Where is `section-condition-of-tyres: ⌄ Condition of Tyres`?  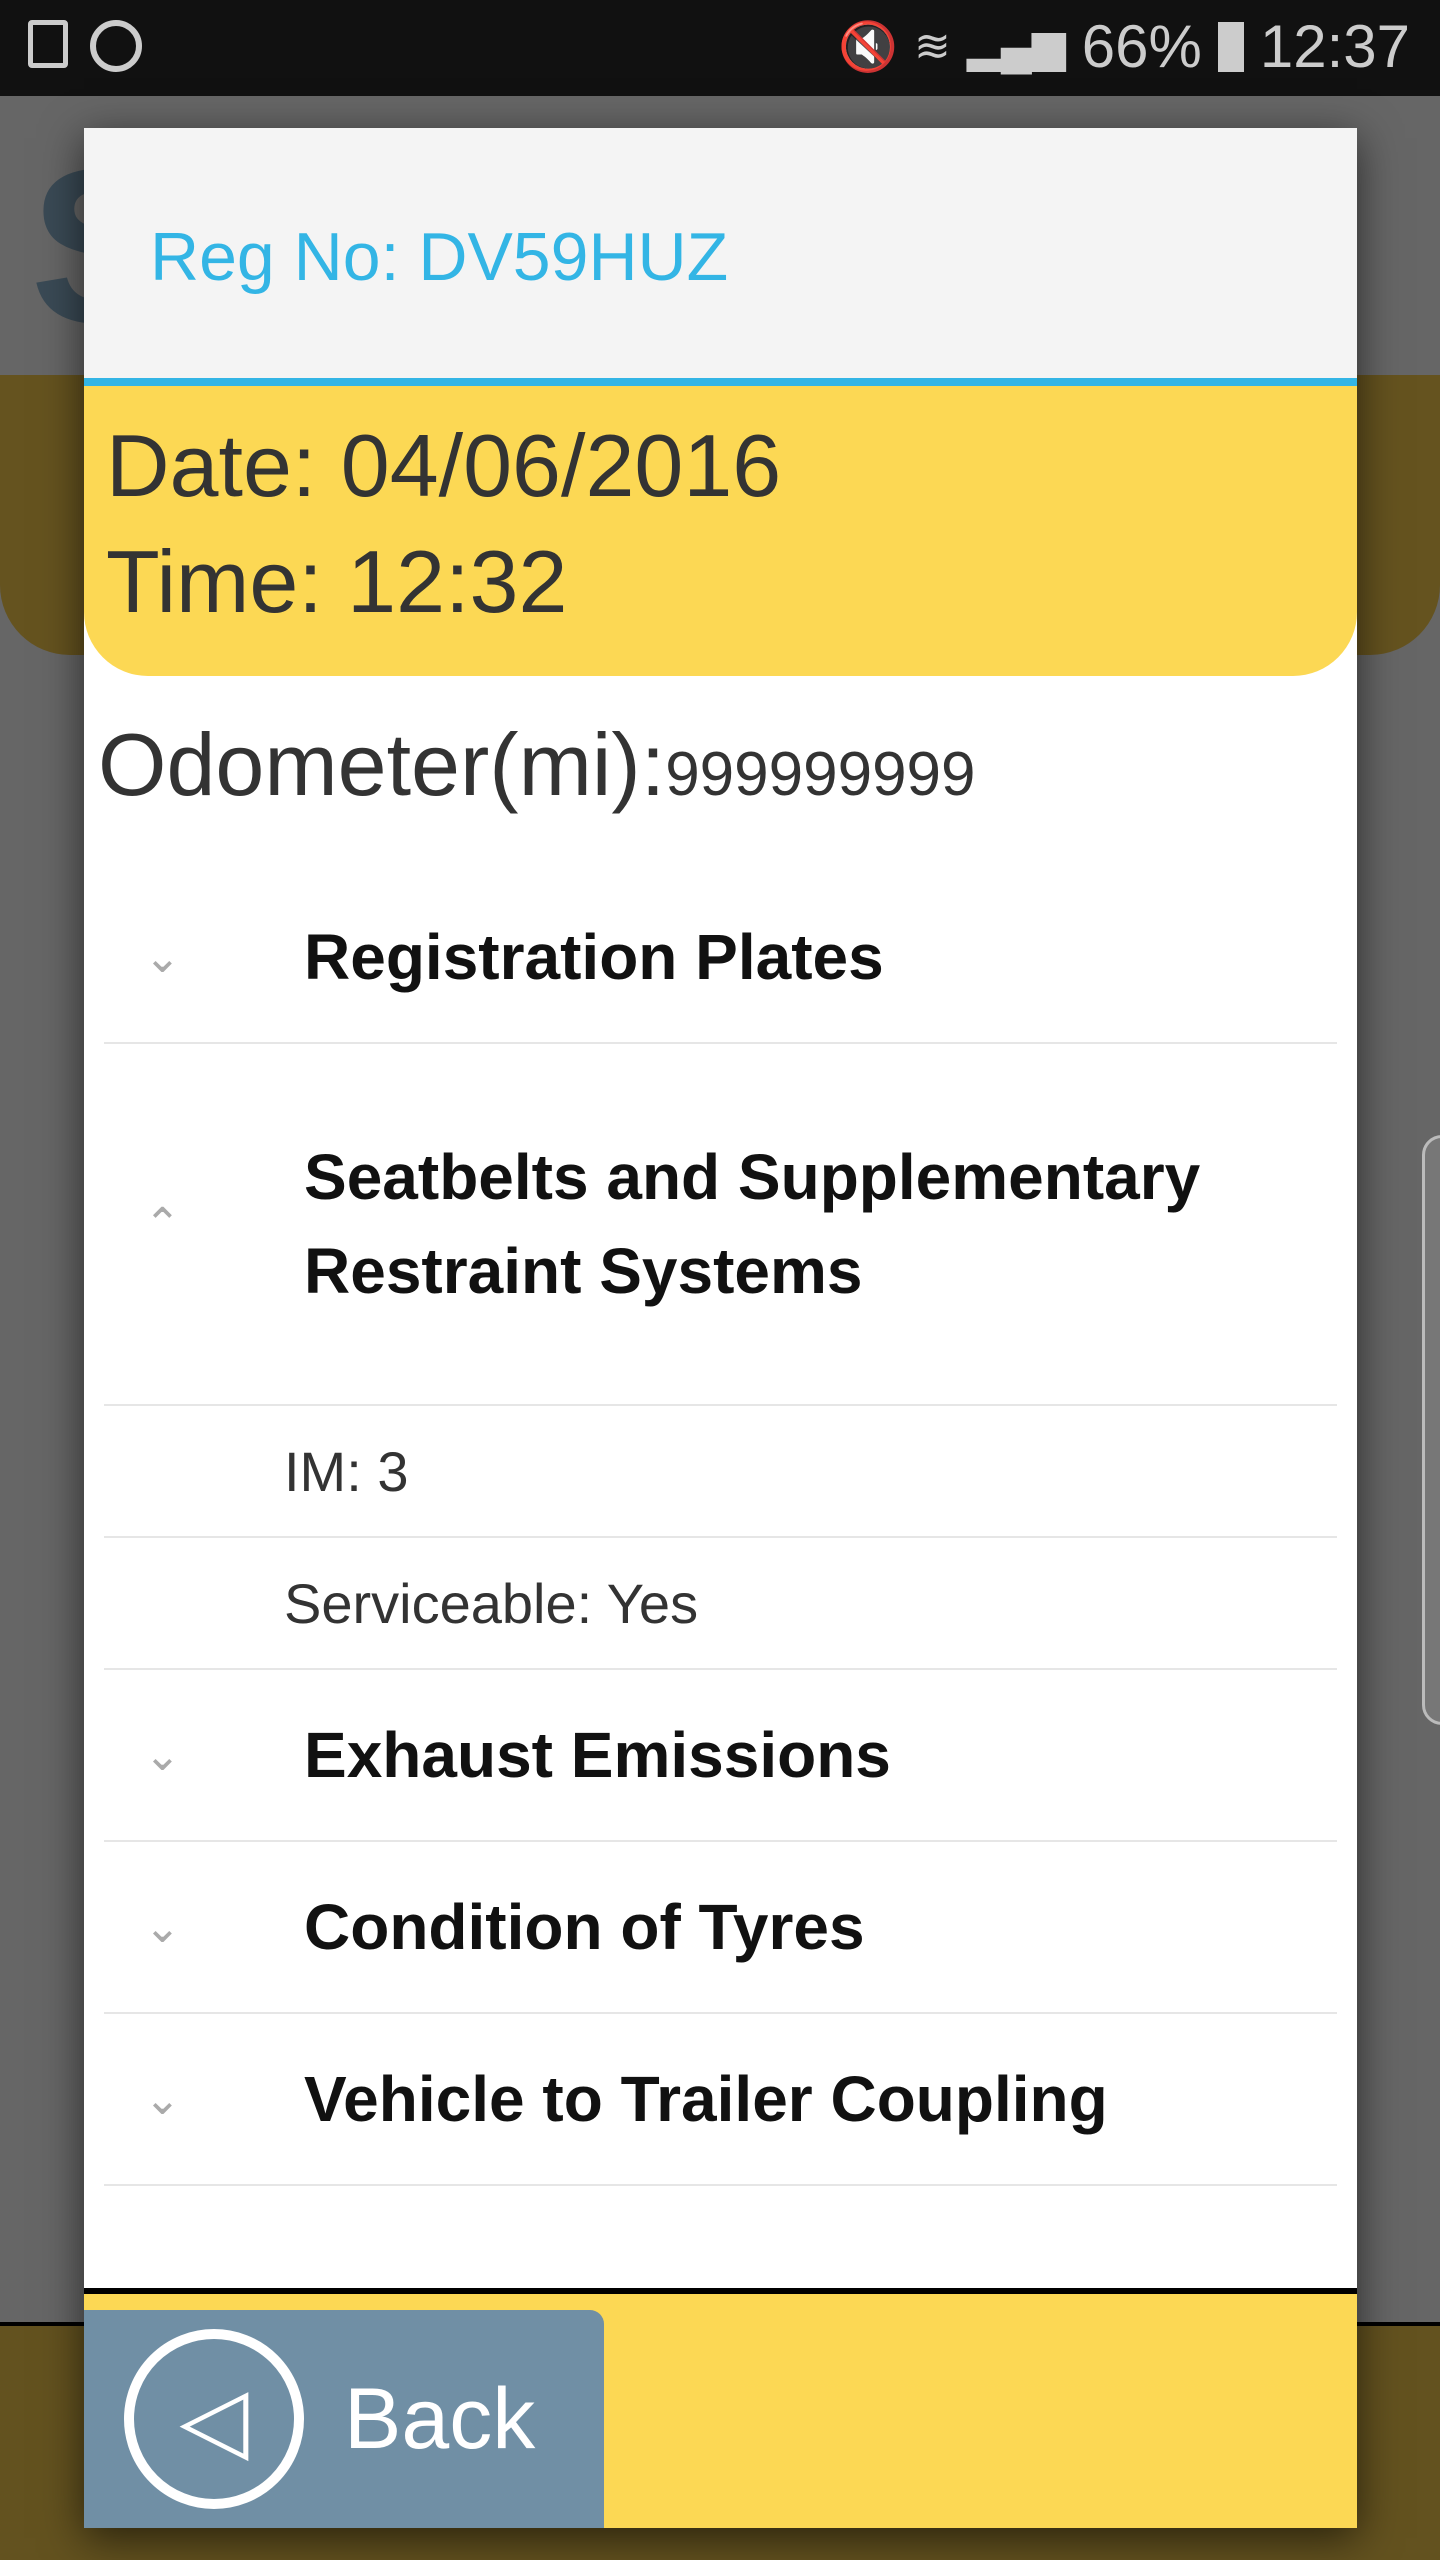
section-condition-of-tyres: ⌄ Condition of Tyres is located at coordinates (720, 1928).